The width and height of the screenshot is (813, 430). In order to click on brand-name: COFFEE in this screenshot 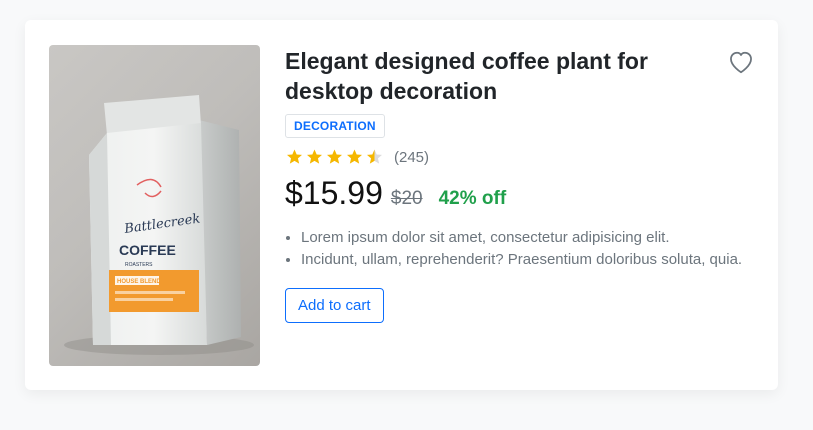, I will do `click(147, 250)`.